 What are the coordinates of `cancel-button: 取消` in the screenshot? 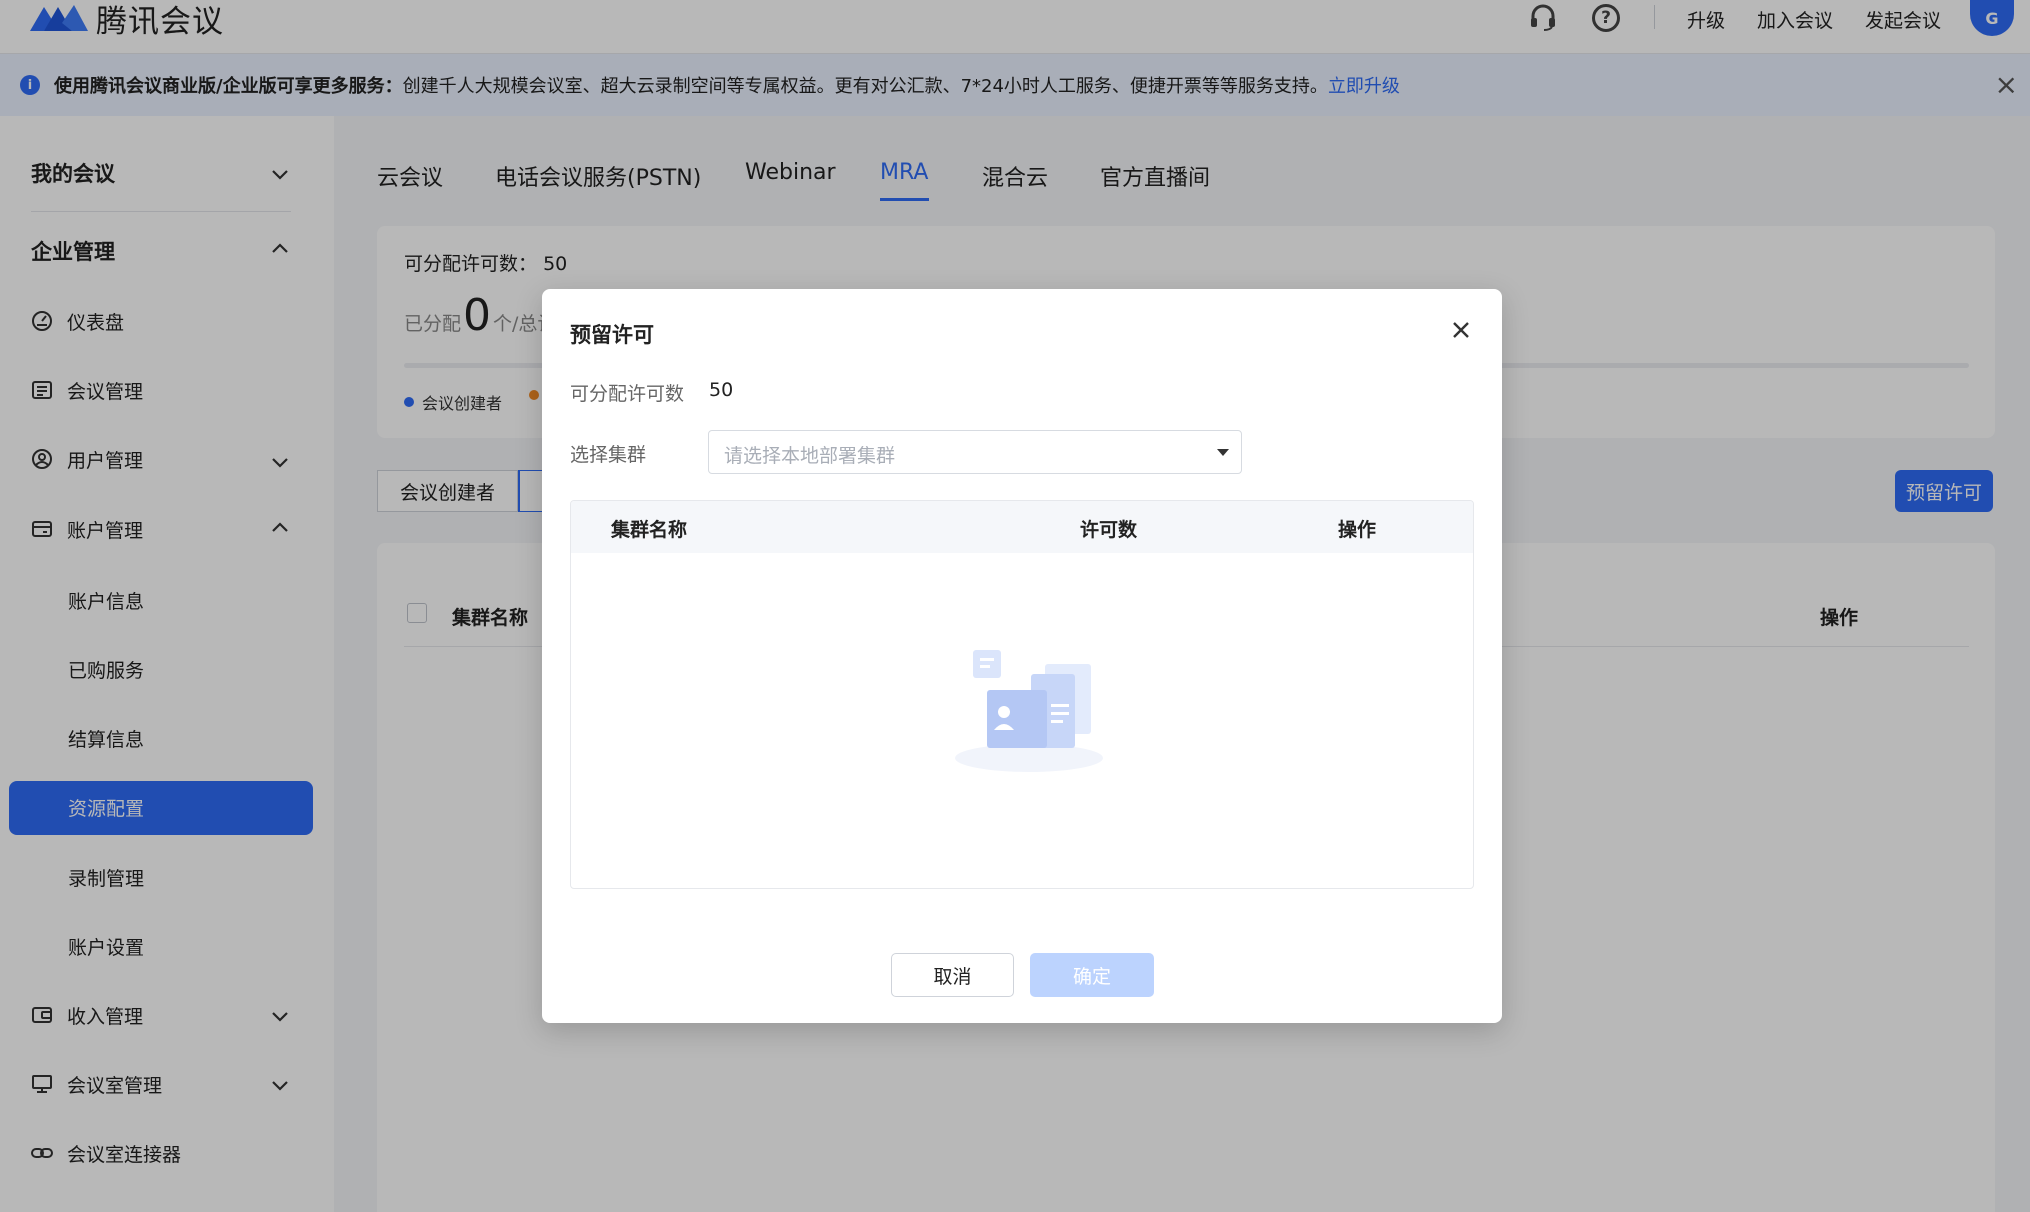 It's located at (952, 975).